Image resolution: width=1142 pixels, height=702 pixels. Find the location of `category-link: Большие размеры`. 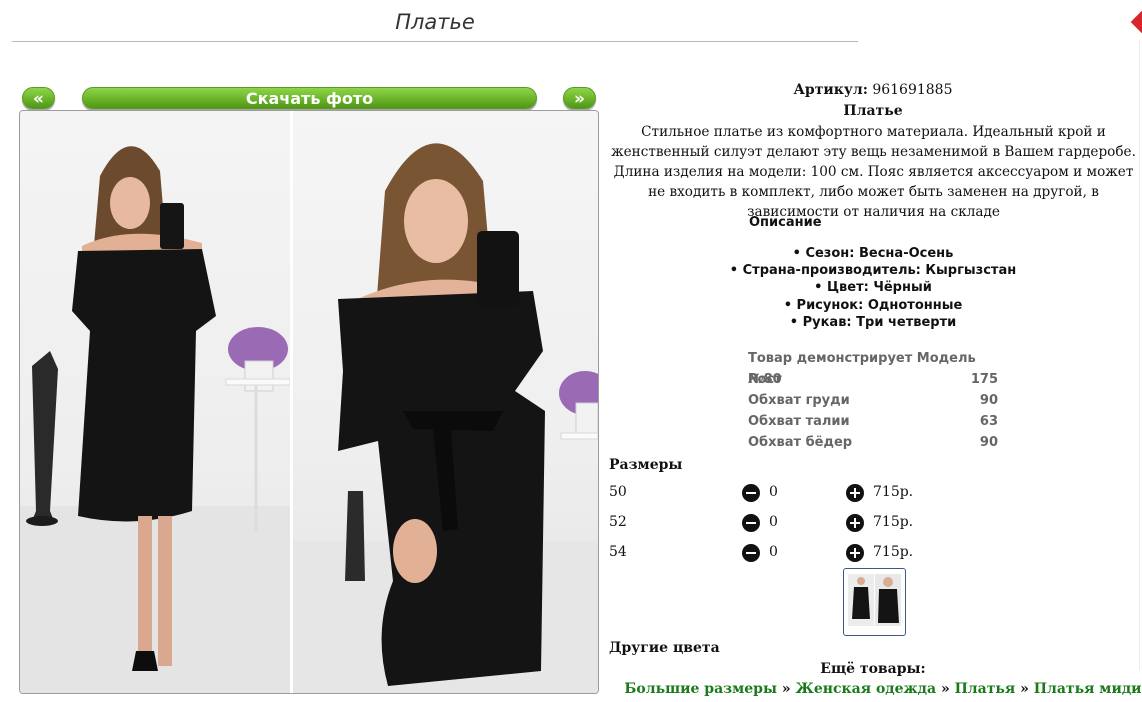

category-link: Большие размеры is located at coordinates (700, 689).